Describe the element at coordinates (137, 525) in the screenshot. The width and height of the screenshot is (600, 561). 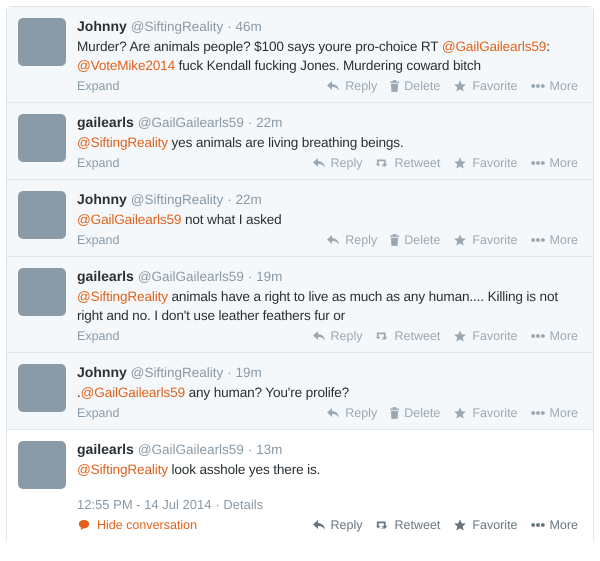
I see `hide-conversation-link: Hide conversation` at that location.